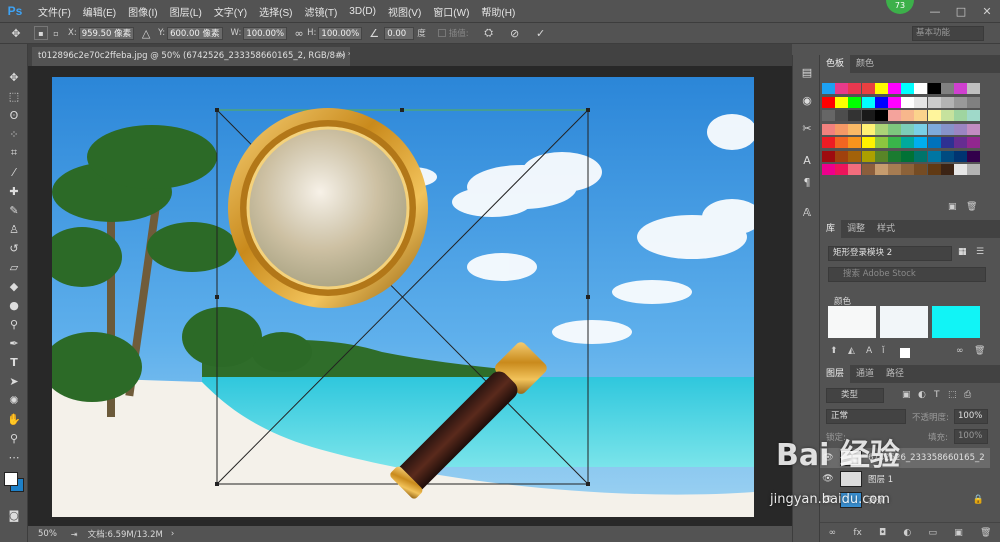 This screenshot has height=542, width=1000. I want to click on menu-view: 视图(V), so click(404, 11).